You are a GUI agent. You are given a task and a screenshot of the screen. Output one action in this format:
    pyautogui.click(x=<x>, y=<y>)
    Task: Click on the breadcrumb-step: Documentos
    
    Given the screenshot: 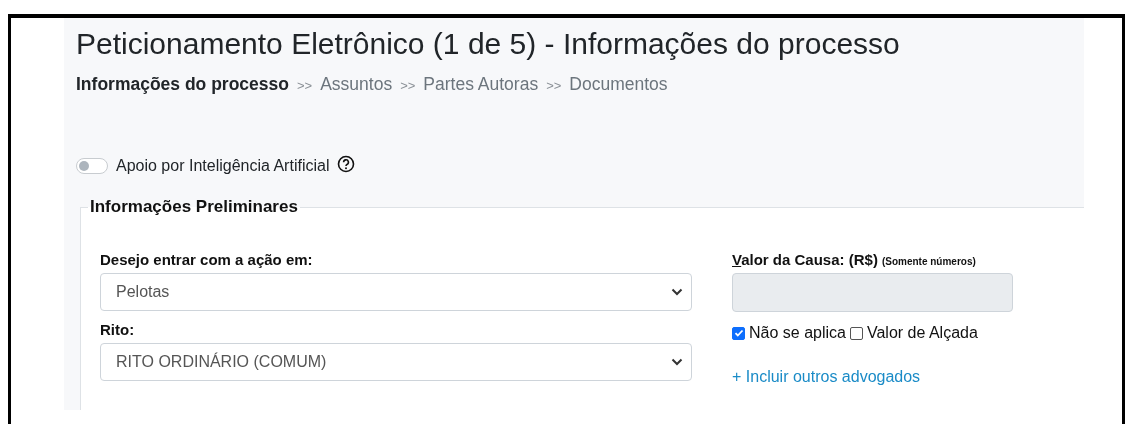 What is the action you would take?
    pyautogui.click(x=618, y=84)
    